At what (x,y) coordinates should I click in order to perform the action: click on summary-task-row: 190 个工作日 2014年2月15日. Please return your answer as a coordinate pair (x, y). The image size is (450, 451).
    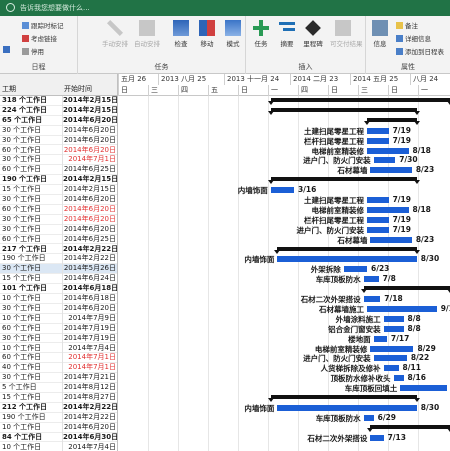
    Looking at the image, I should click on (58, 180).